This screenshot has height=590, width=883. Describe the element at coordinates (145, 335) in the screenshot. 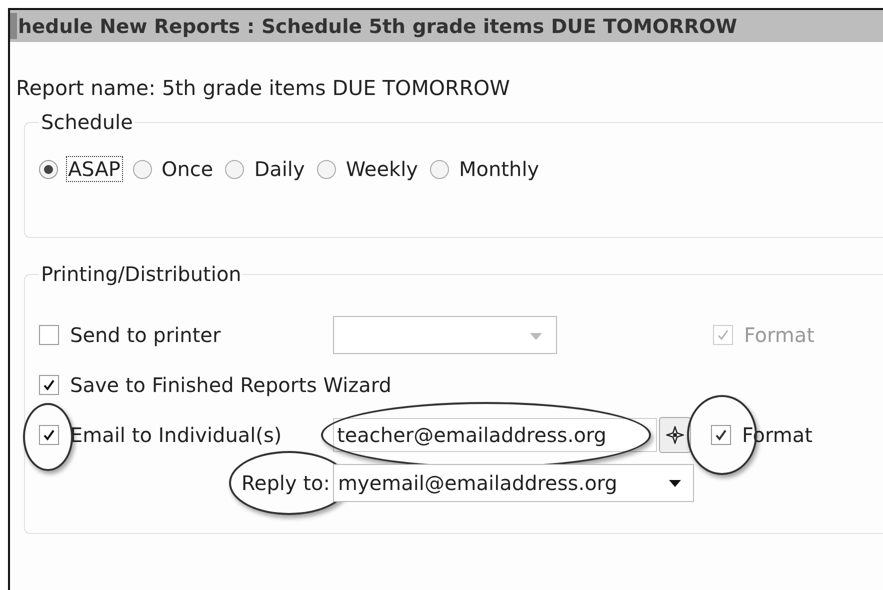

I see `checkbox-label: Send to printer` at that location.